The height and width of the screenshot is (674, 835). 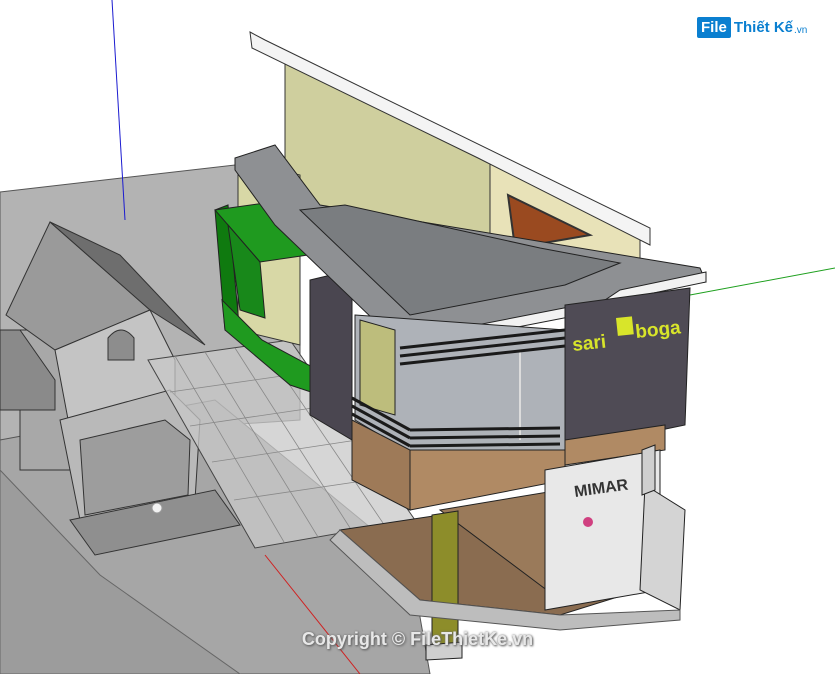 I want to click on neighbor-arch-window, so click(x=121, y=345).